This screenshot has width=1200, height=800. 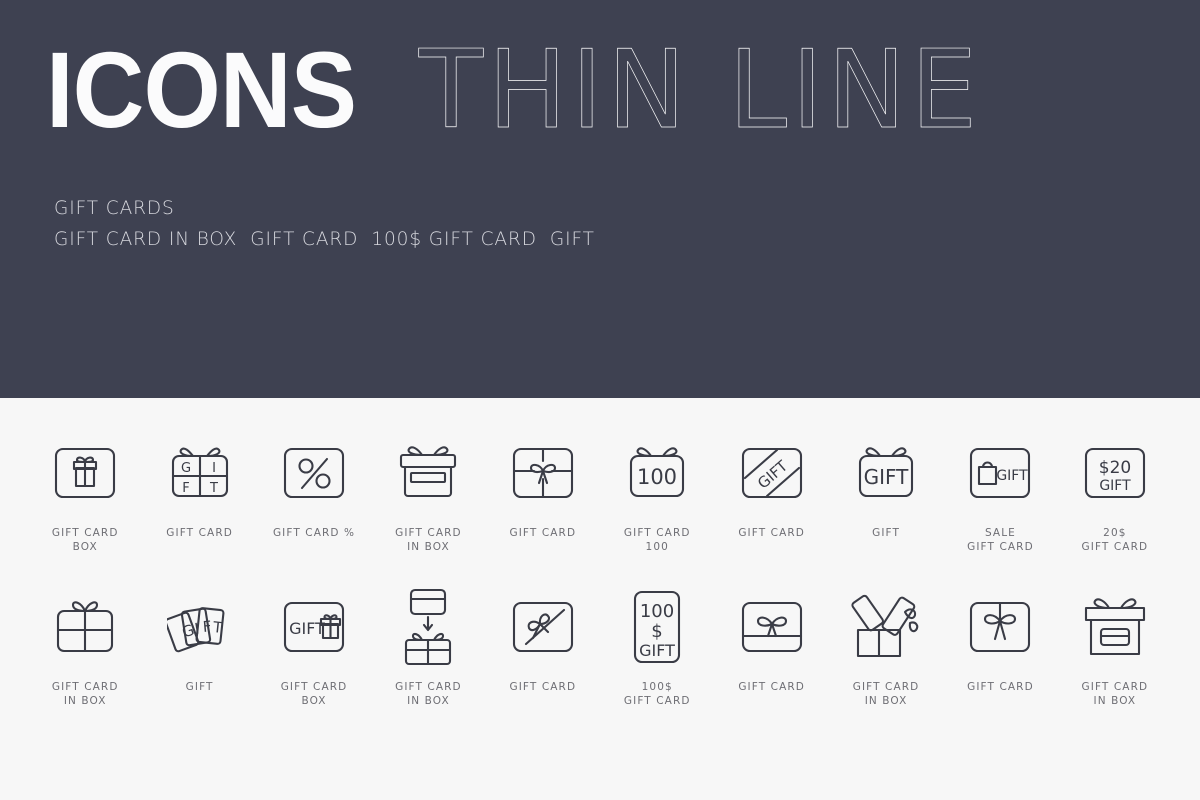 I want to click on subtitle-segment-3: 100$ GIFT CARD, so click(x=454, y=239).